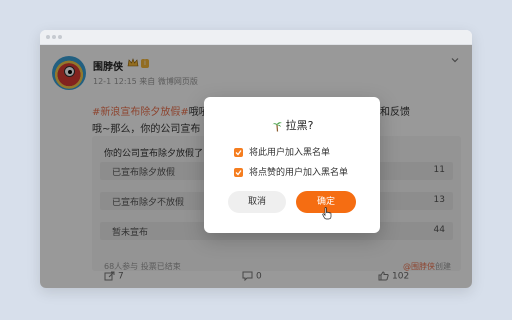 Image resolution: width=512 pixels, height=320 pixels. I want to click on blacklist-user-option: 将此用户加入黑名单, so click(282, 151).